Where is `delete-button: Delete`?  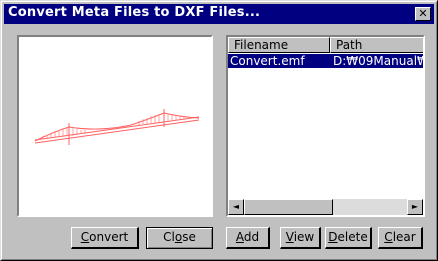
delete-button: Delete is located at coordinates (348, 238).